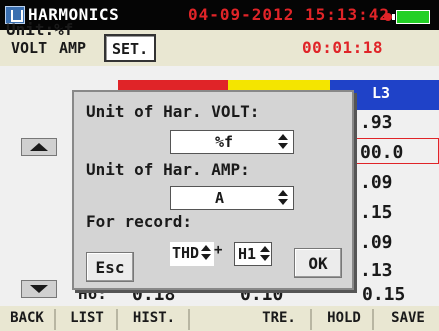 This screenshot has height=331, width=439. I want to click on ok-button: OK, so click(318, 263).